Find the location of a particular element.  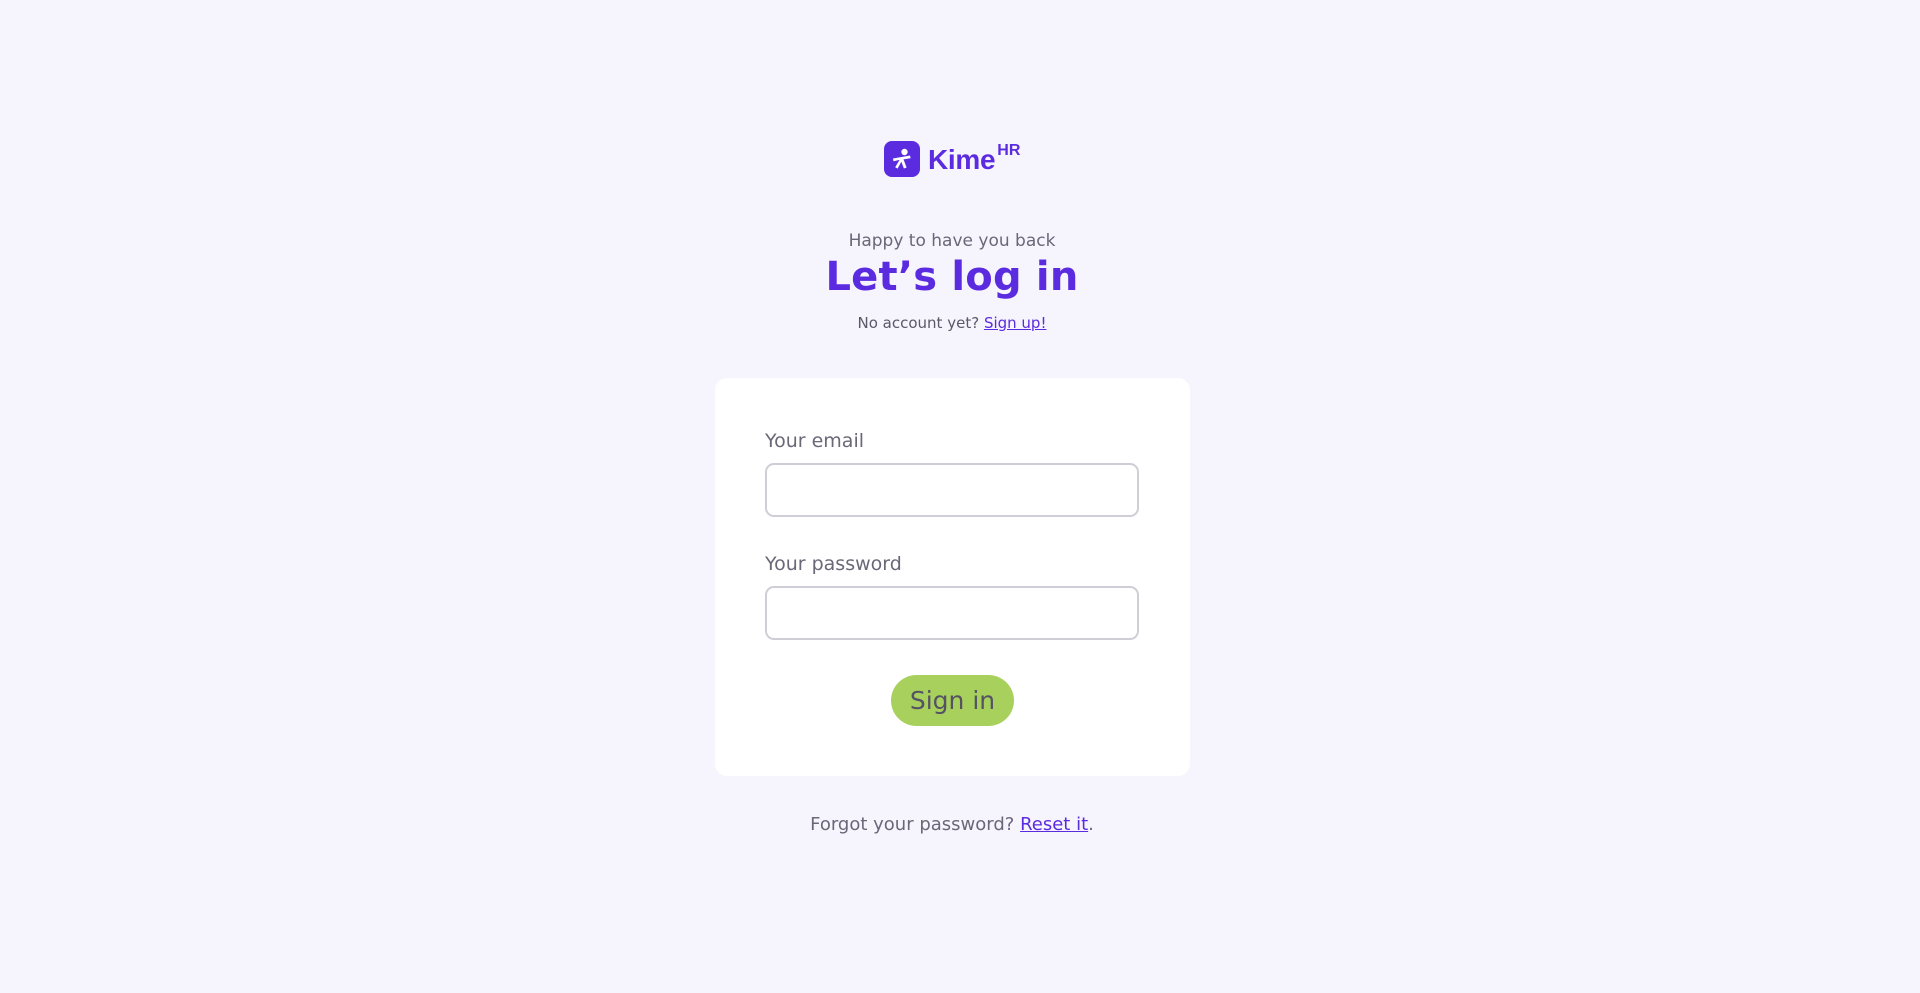

forgot-password-line: Forgot your password? Reset it. is located at coordinates (952, 824).